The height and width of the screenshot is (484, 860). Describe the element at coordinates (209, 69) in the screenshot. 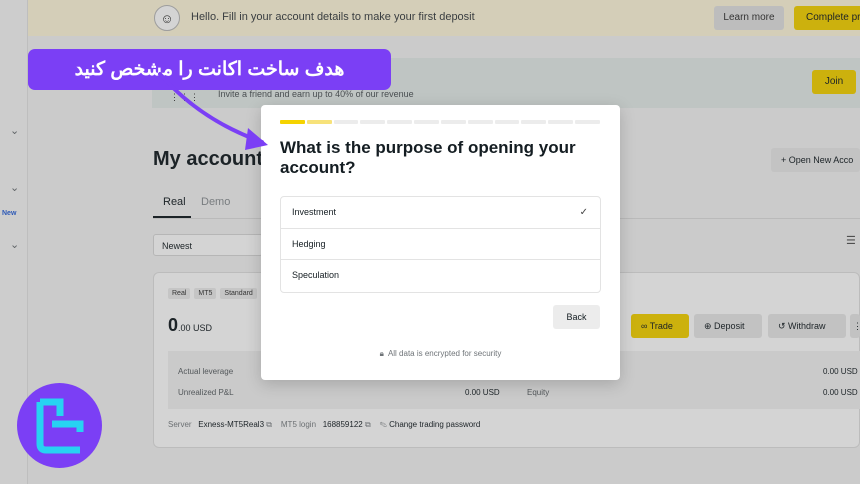

I see `annotation-callout: هدف ساخت اکانت را مشخص کنید` at that location.